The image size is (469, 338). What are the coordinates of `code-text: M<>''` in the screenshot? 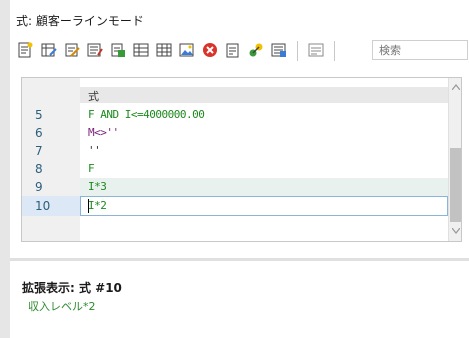 It's located at (103, 132).